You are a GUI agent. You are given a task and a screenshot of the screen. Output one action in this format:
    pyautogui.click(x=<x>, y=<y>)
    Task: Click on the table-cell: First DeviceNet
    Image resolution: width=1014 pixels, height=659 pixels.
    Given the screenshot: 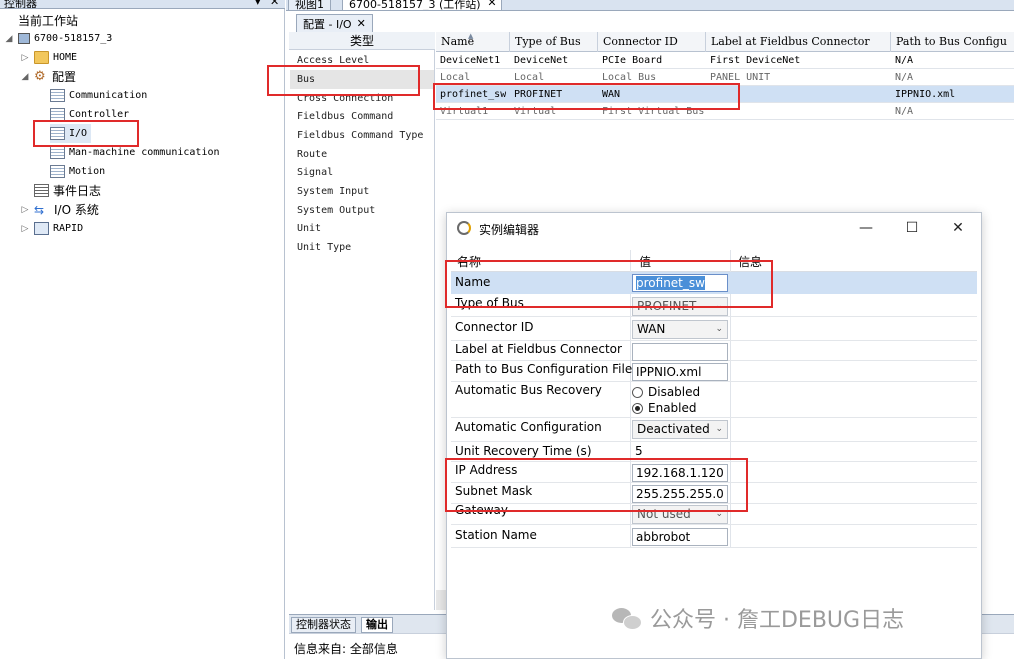 What is the action you would take?
    pyautogui.click(x=755, y=60)
    